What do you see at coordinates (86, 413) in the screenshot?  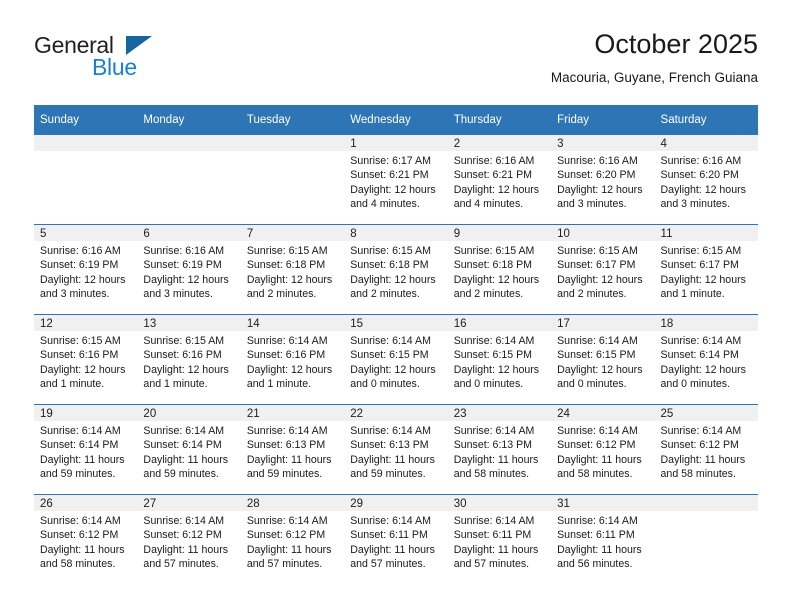 I see `day-number: 19` at bounding box center [86, 413].